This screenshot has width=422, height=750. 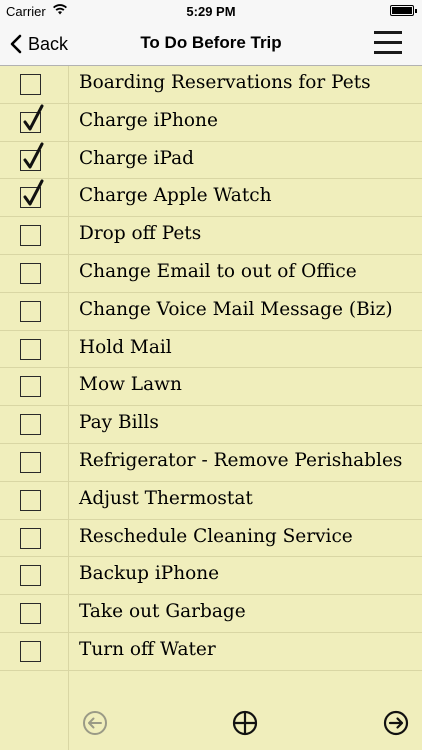 I want to click on list-item-label: Hold Mail, so click(x=125, y=347).